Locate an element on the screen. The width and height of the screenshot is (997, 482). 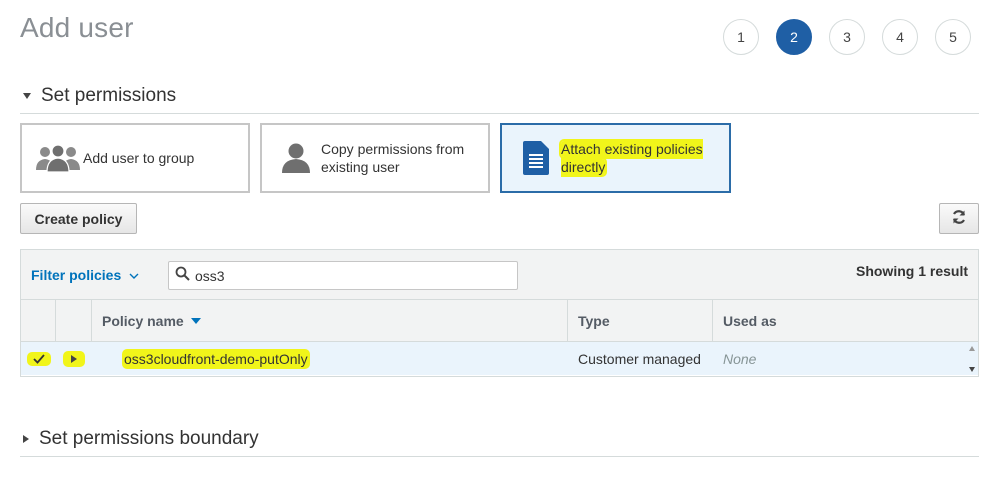
chevron-down-icon is located at coordinates (134, 275).